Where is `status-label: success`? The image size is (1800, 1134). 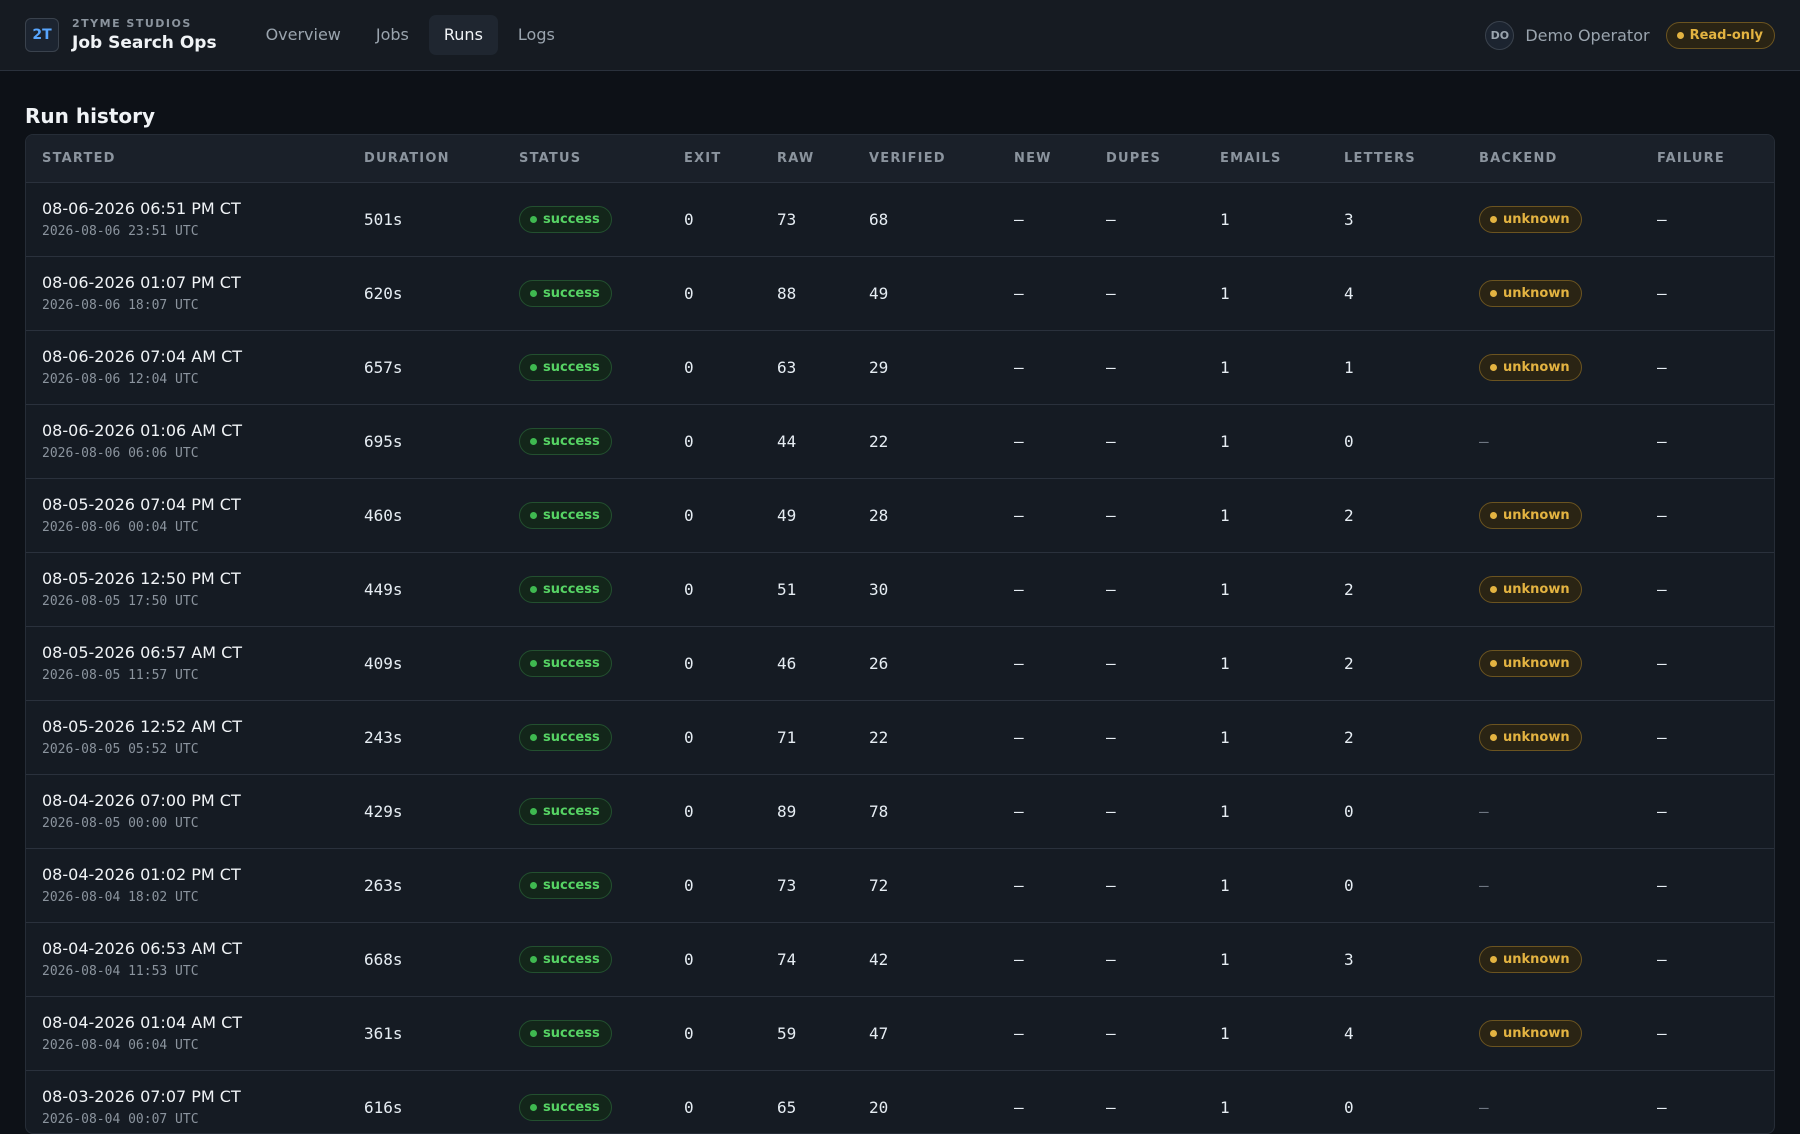
status-label: success is located at coordinates (571, 219).